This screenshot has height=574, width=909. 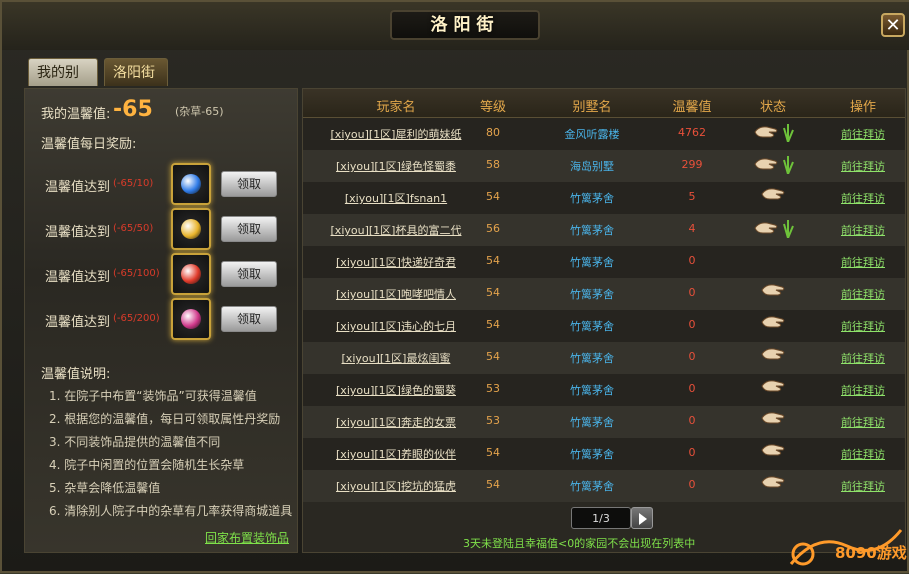 I want to click on player-name-link: [xiyou][1区]快递好奇君, so click(x=396, y=262).